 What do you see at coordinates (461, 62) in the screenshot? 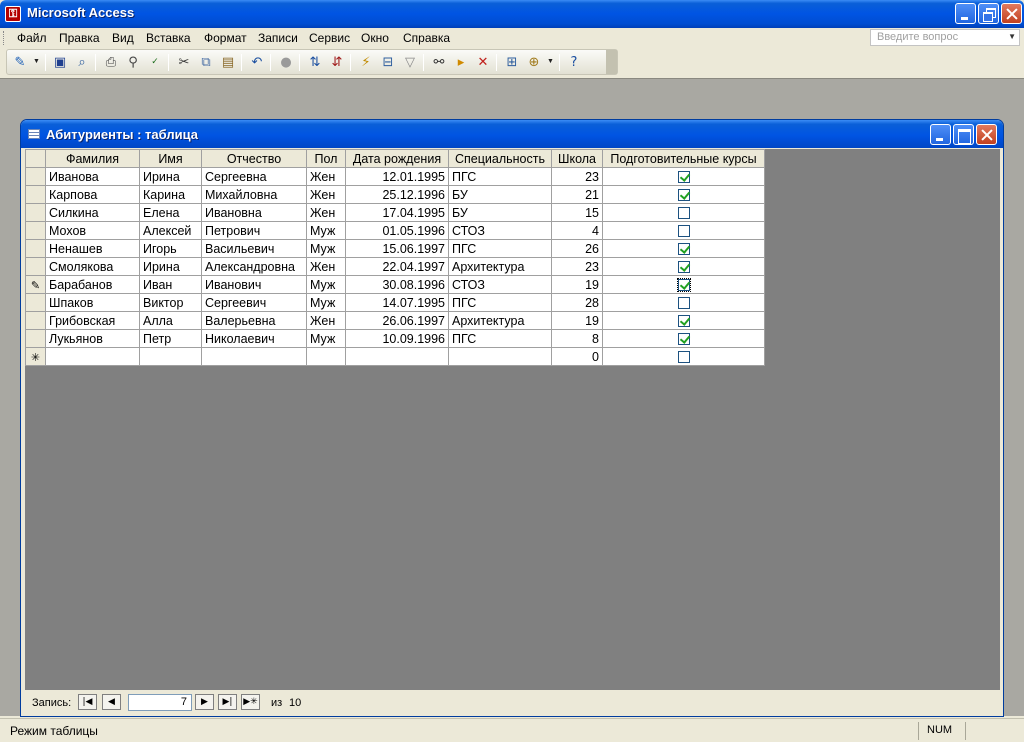
I see `new-record-icon: ▸` at bounding box center [461, 62].